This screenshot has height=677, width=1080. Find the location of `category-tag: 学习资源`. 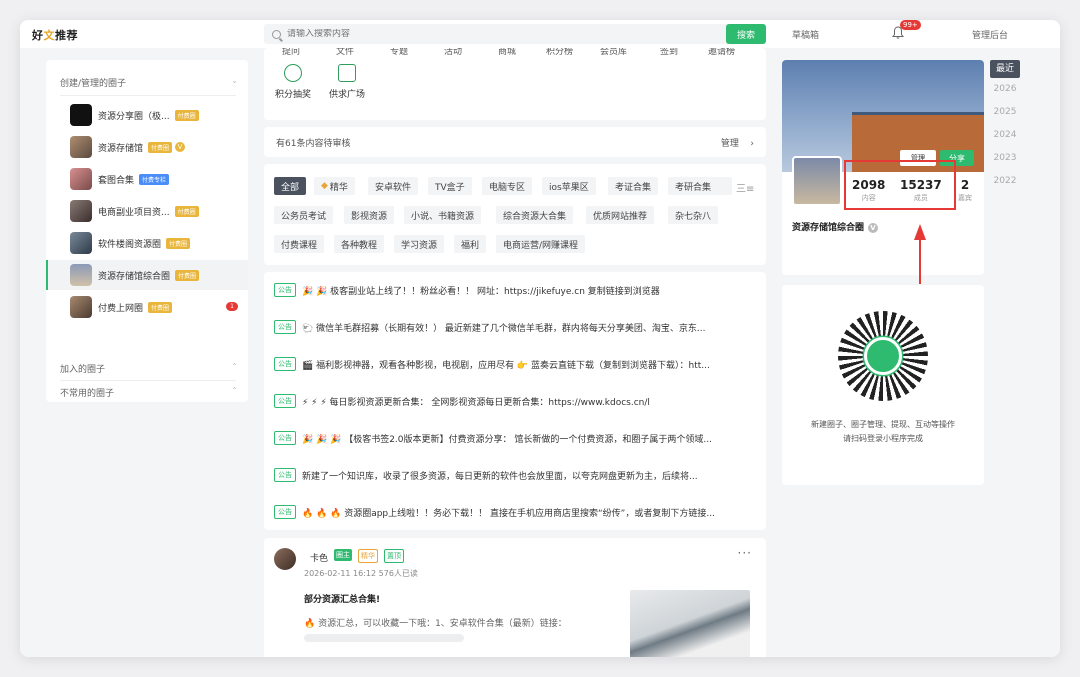

category-tag: 学习资源 is located at coordinates (419, 244).